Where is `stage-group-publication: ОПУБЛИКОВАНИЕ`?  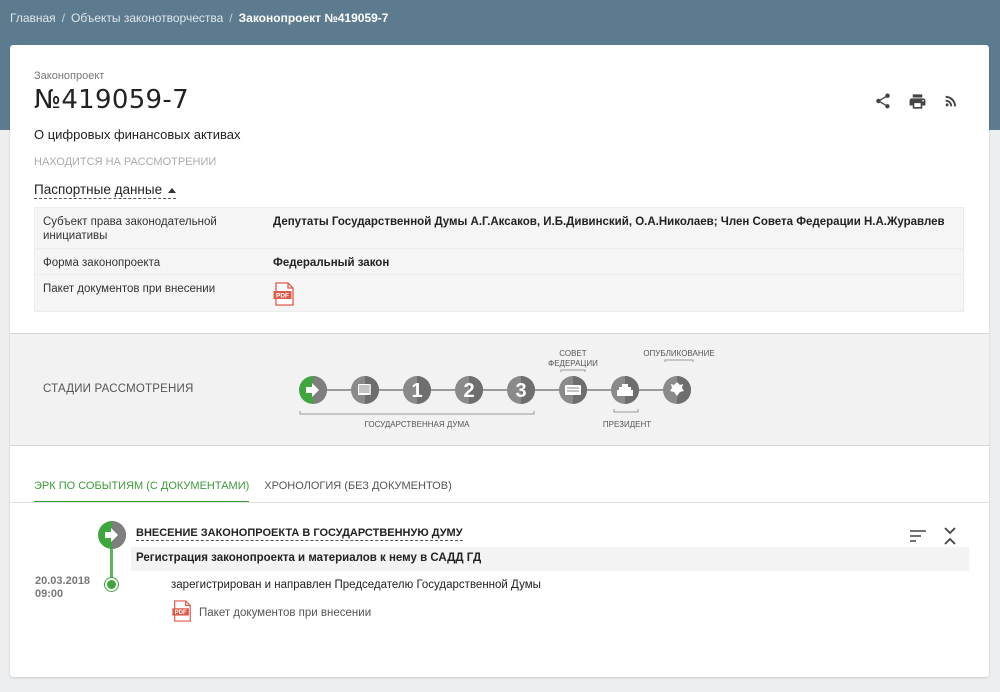
stage-group-publication: ОПУБЛИКОВАНИЕ is located at coordinates (678, 353).